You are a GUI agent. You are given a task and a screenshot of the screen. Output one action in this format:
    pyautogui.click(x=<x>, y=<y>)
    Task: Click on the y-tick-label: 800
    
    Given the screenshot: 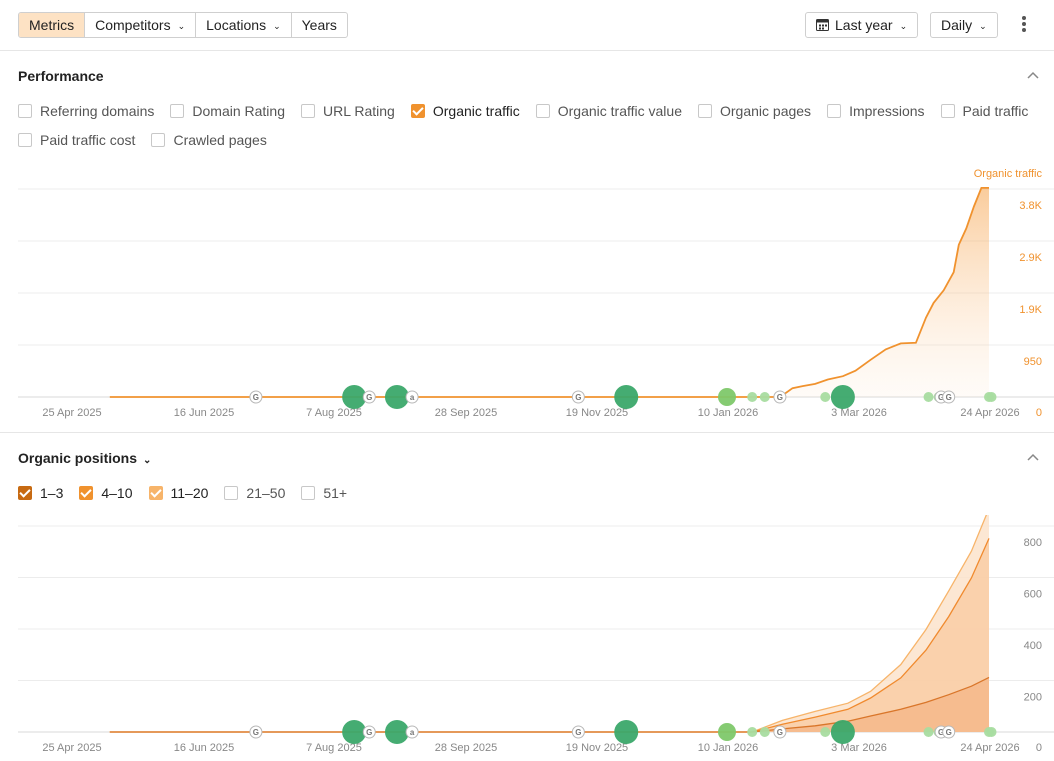 What is the action you would take?
    pyautogui.click(x=1033, y=543)
    